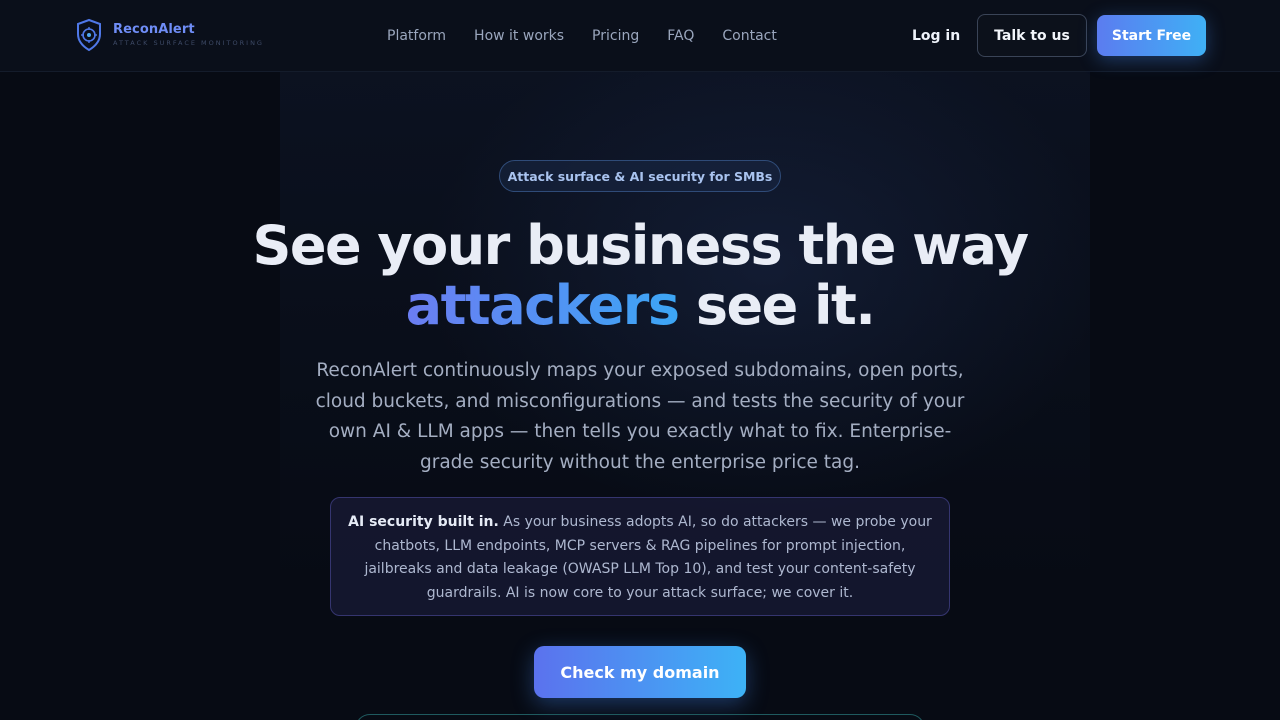 The image size is (1280, 720). I want to click on nav-item-how-it-works: How it works, so click(519, 36).